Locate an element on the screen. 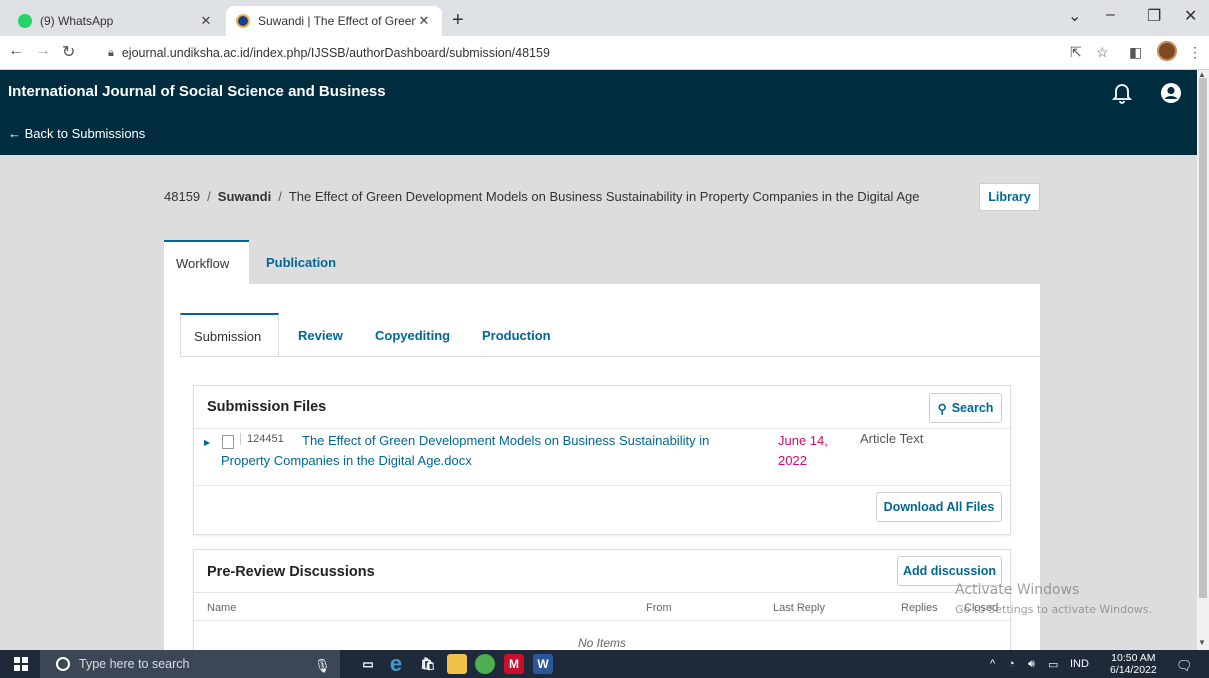 The height and width of the screenshot is (678, 1209). column-header-name: Name is located at coordinates (222, 608).